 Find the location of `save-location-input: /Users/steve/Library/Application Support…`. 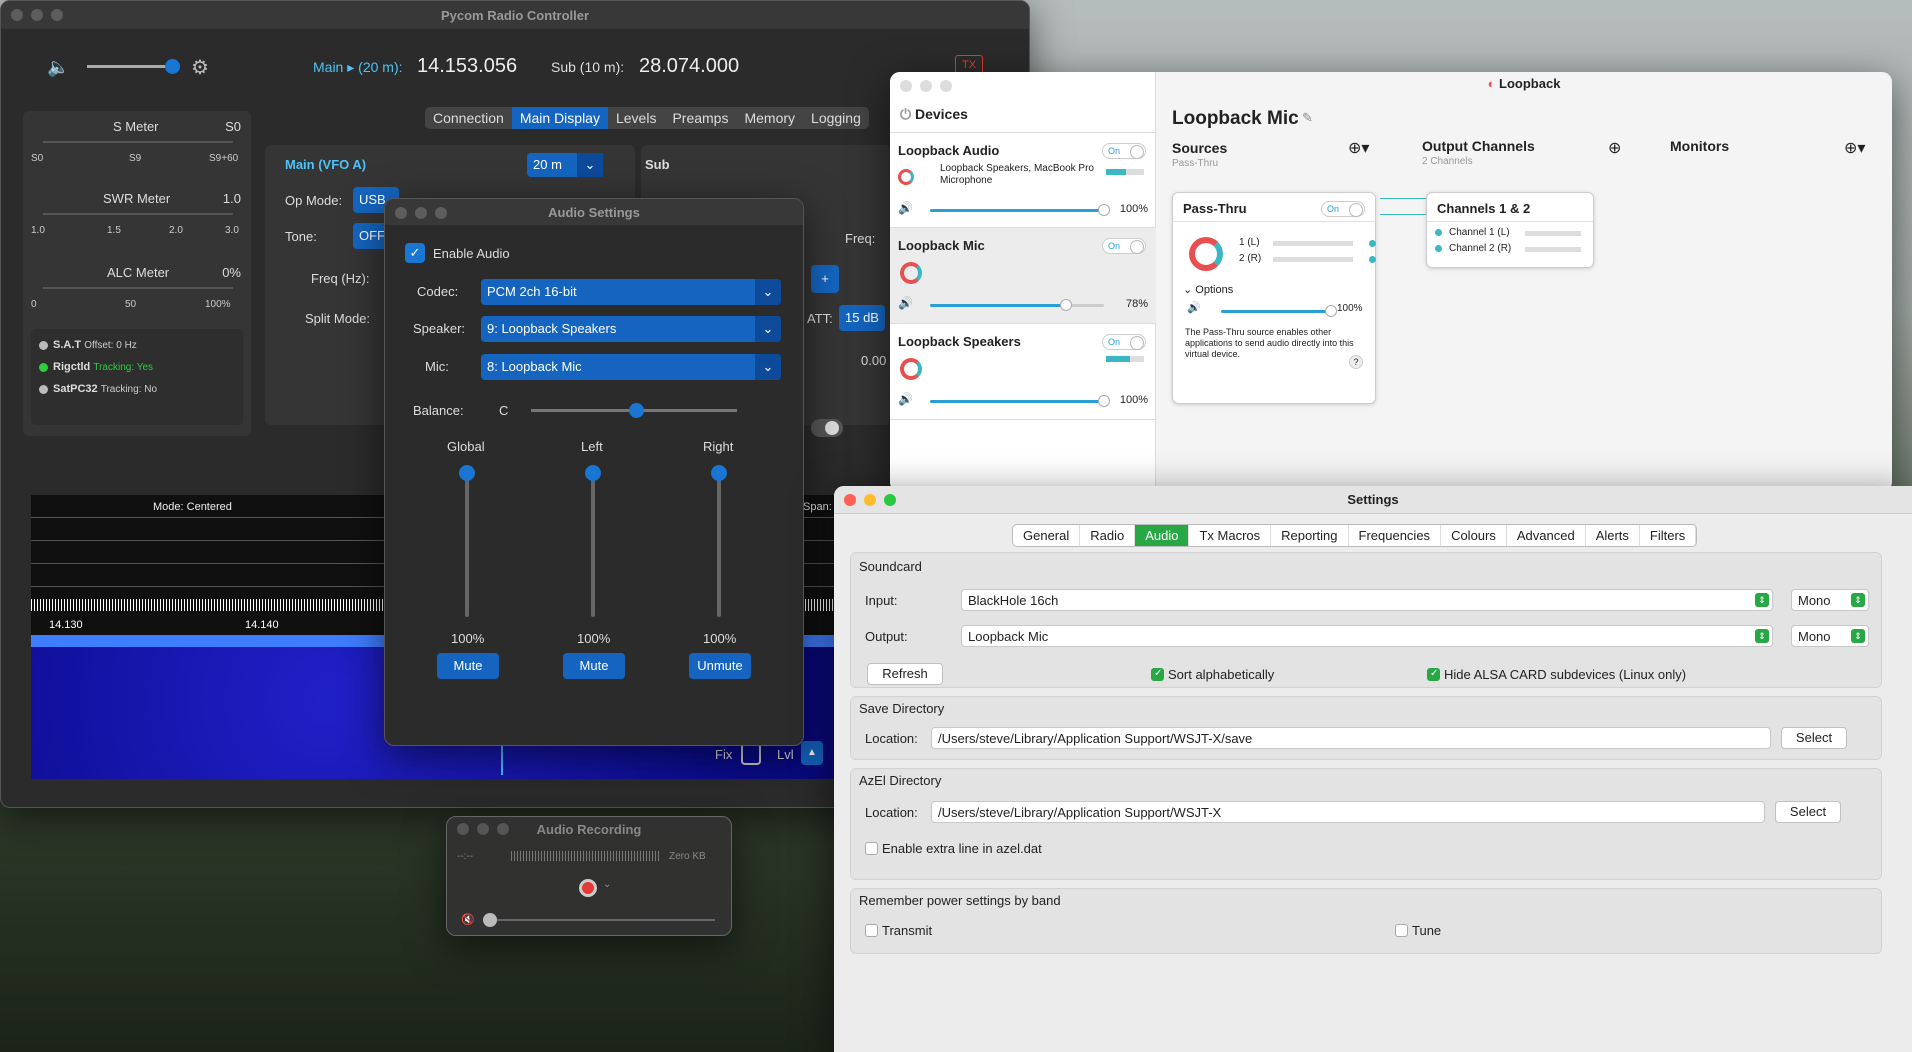

save-location-input: /Users/steve/Library/Application Support… is located at coordinates (1351, 738).